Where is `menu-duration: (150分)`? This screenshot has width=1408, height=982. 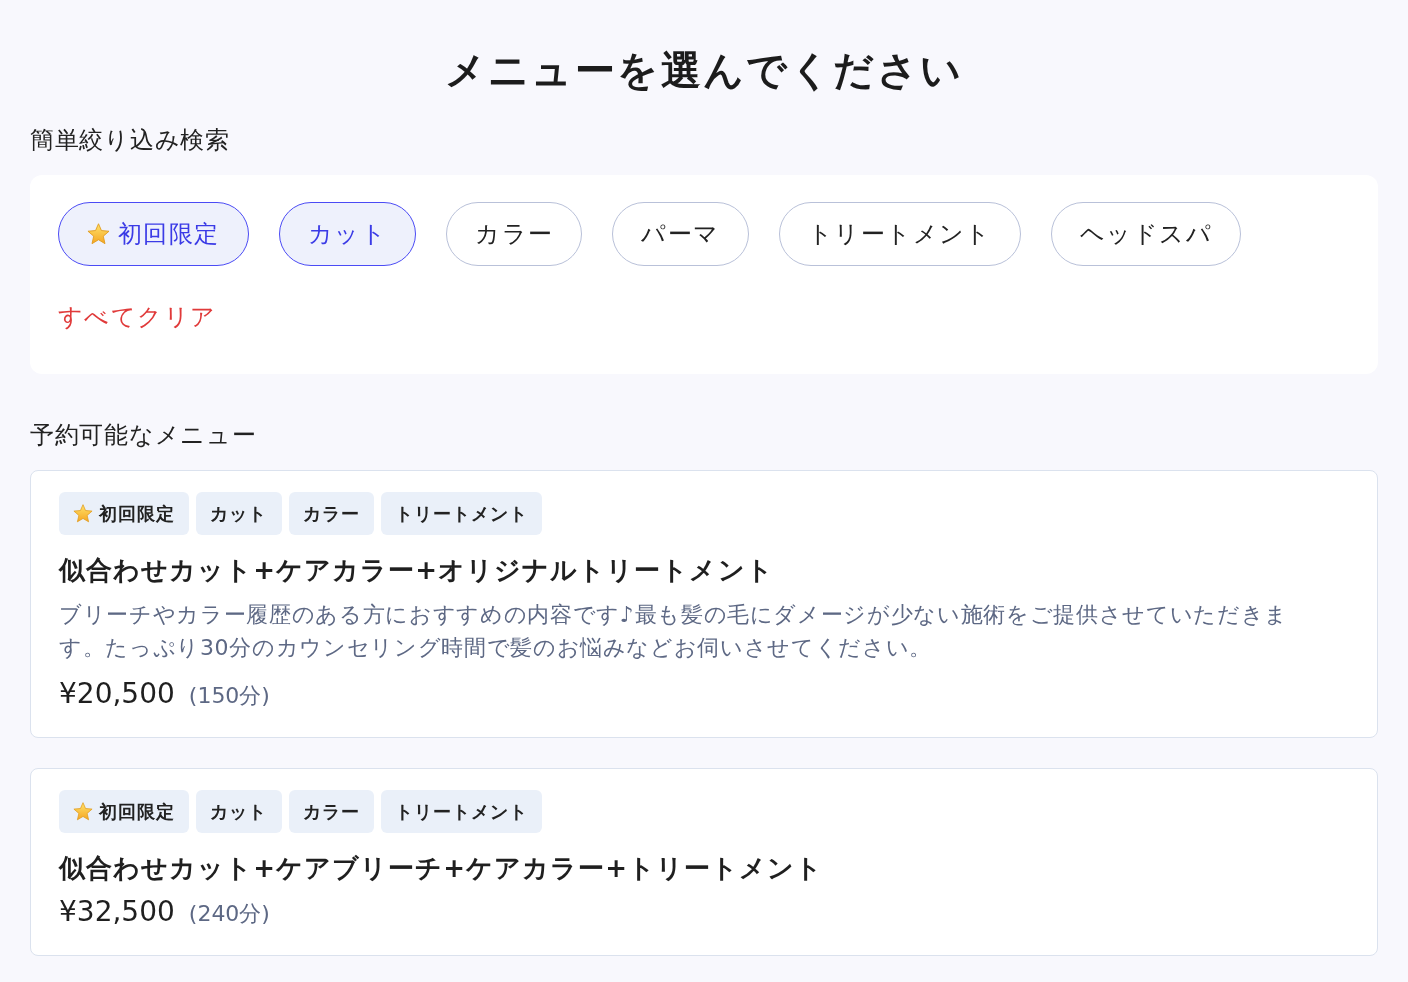 menu-duration: (150分) is located at coordinates (229, 696).